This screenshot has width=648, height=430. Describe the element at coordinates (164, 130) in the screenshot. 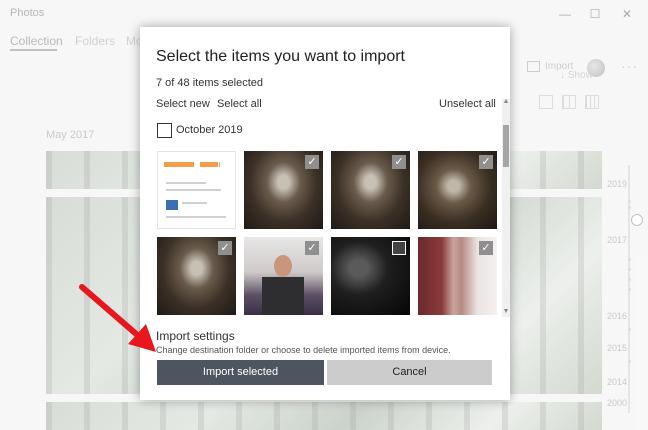

I see `checkbox-icon` at that location.